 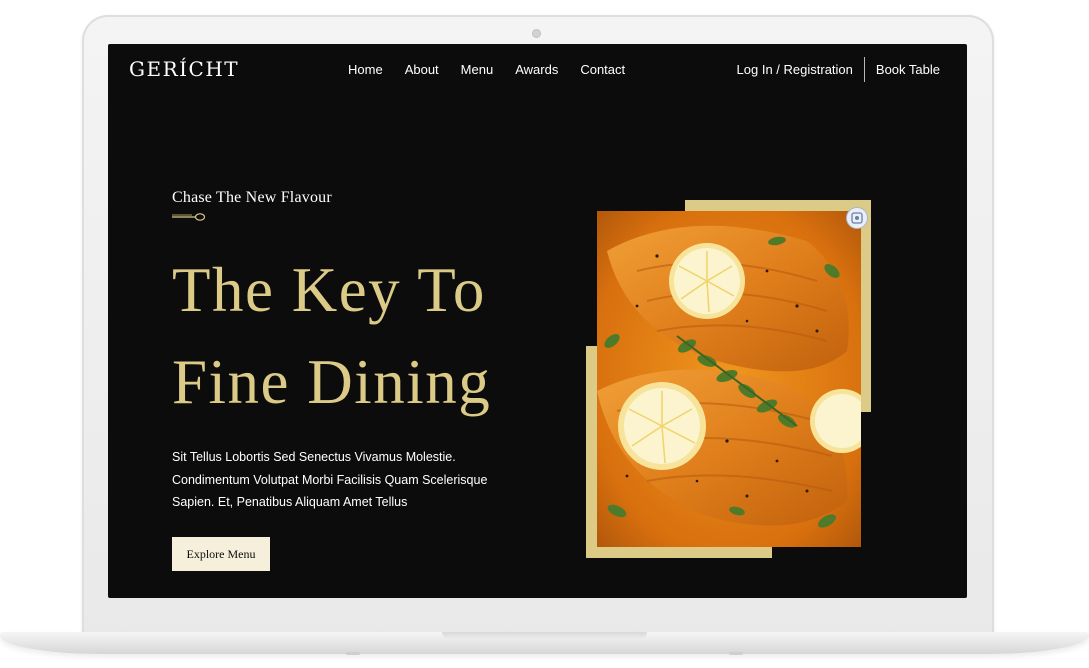 What do you see at coordinates (729, 379) in the screenshot?
I see `salmon-dish-photo` at bounding box center [729, 379].